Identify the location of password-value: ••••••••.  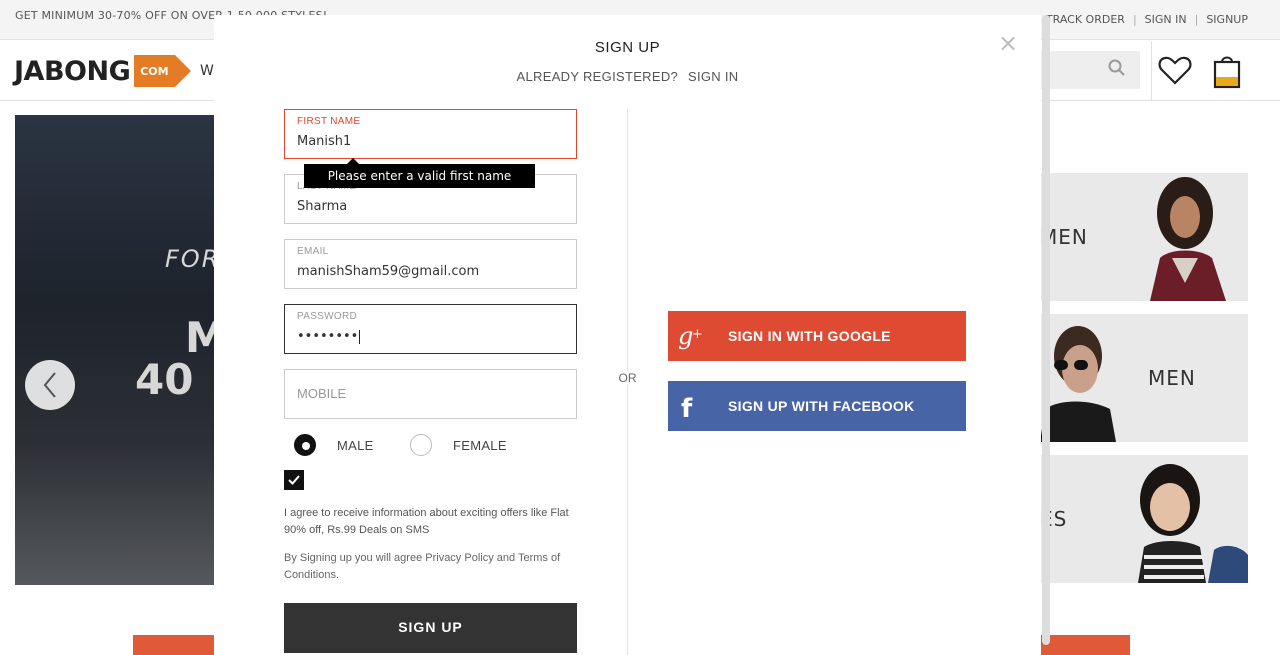
(329, 336).